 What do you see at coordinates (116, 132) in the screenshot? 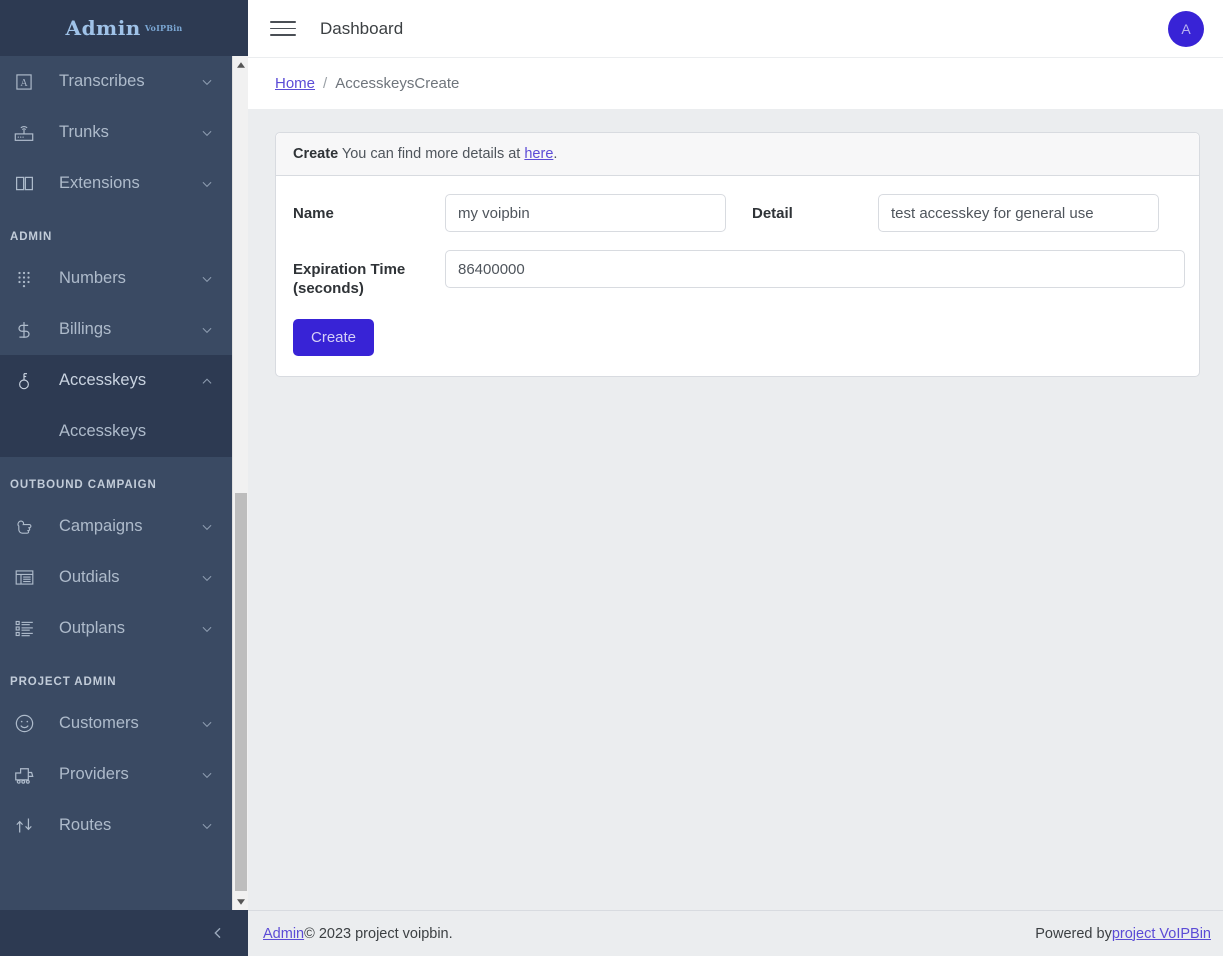
I see `sidebar-item-trunks: Trunks` at bounding box center [116, 132].